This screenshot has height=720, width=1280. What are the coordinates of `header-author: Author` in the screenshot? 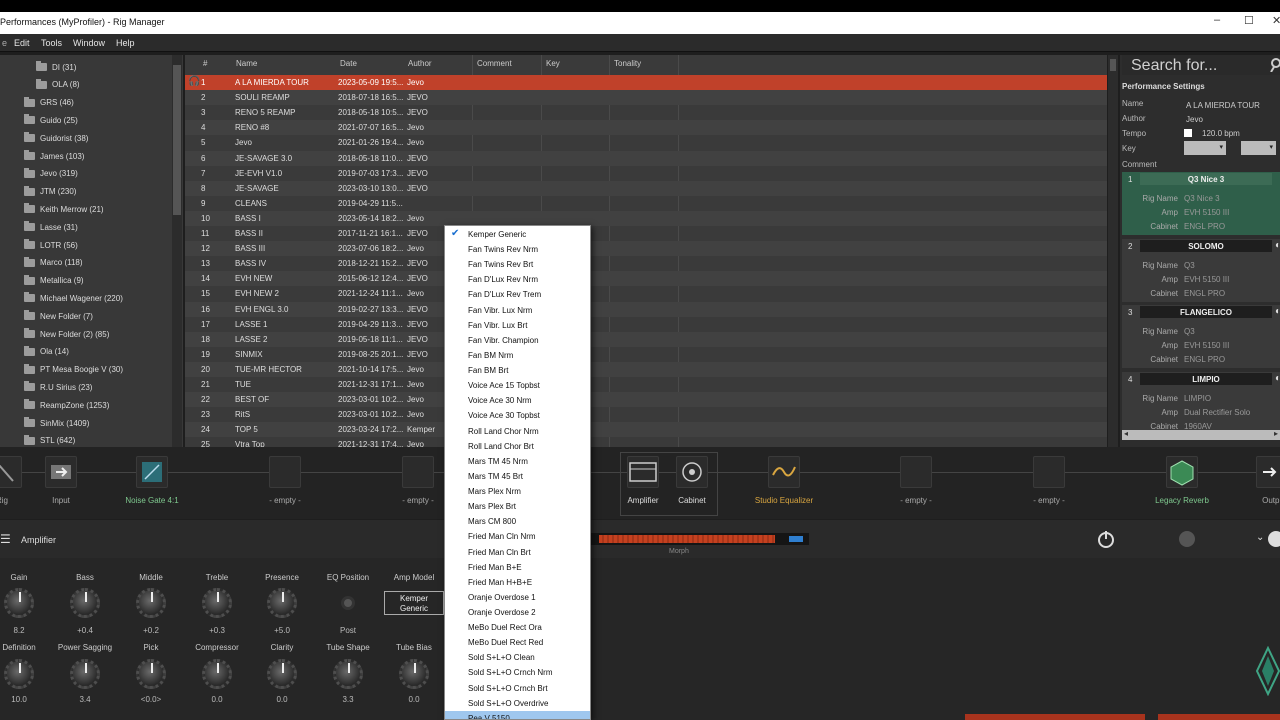 It's located at (420, 63).